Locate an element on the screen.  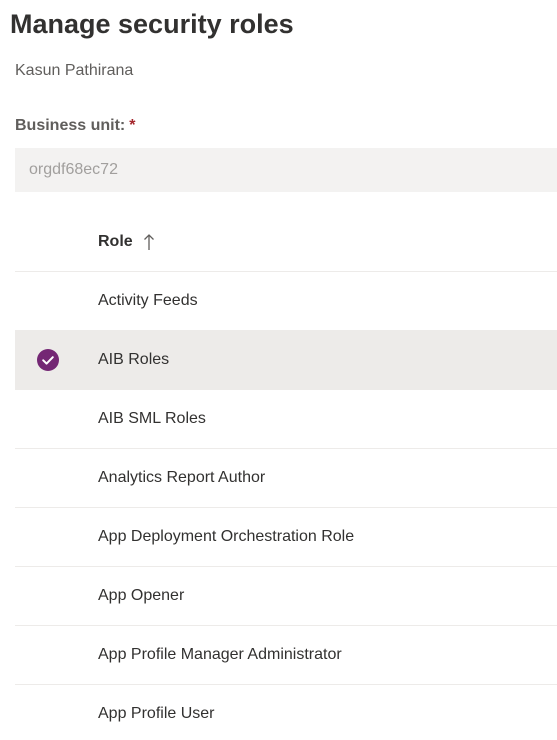
table-row: App Deployment Orchestration Role is located at coordinates (286, 537).